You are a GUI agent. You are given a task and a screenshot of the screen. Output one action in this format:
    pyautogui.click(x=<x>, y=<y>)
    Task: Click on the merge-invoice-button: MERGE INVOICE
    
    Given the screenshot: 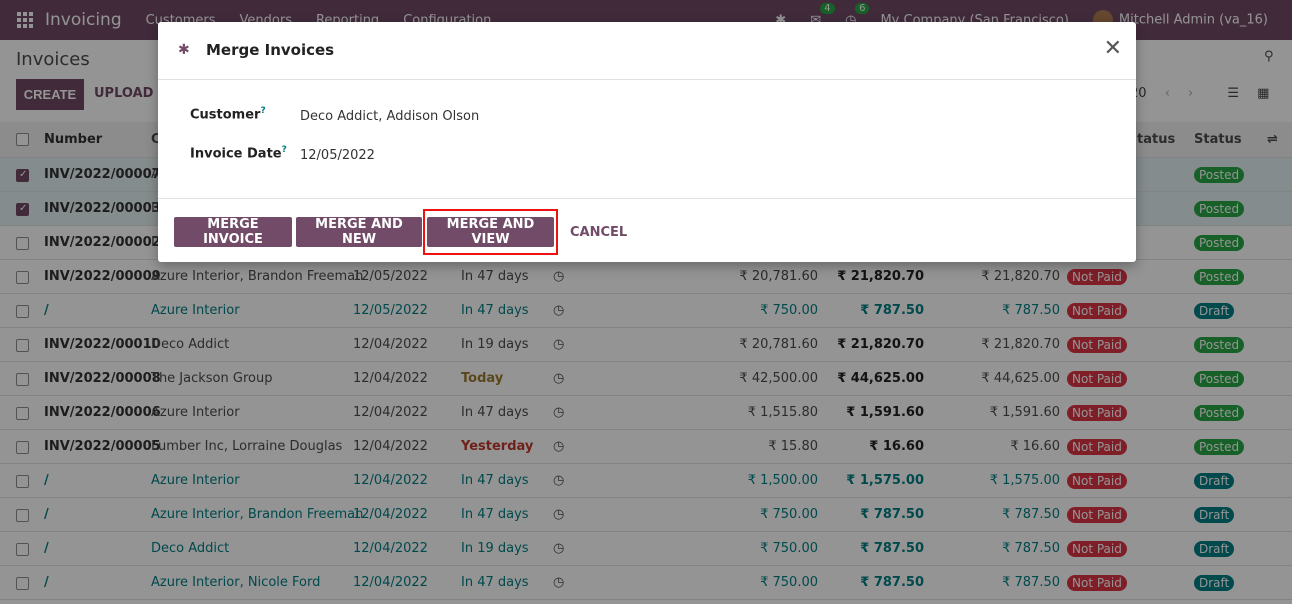 What is the action you would take?
    pyautogui.click(x=233, y=232)
    